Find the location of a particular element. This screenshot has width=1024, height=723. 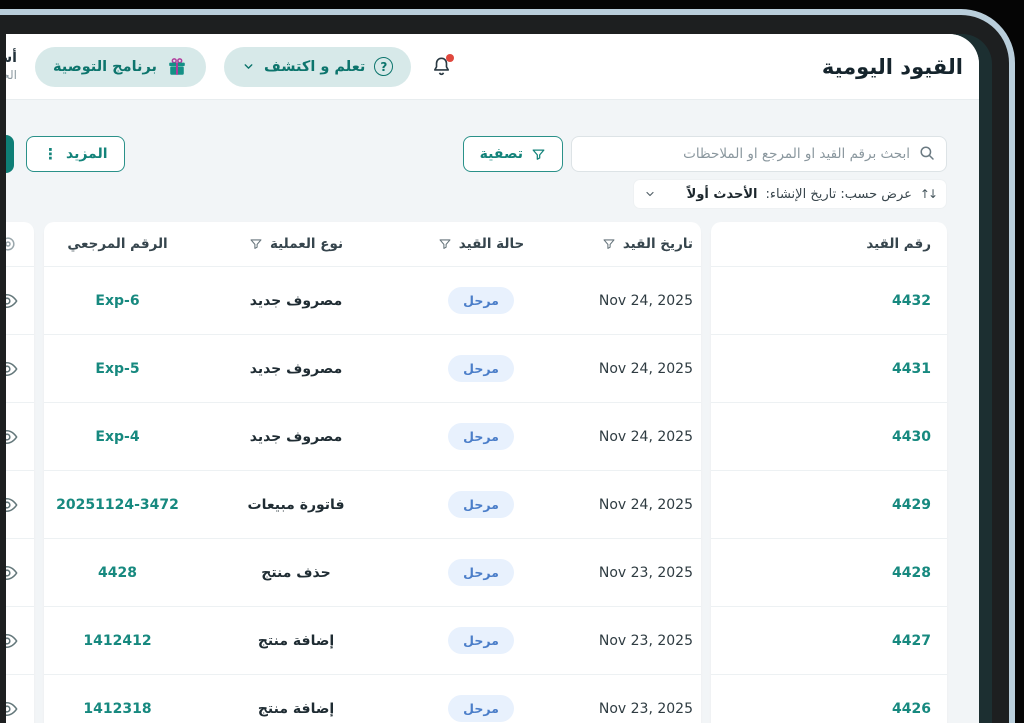

sort-row: ↓↑ عرض حسب: تاريخ الإنشاء: الأحدث أولاً is located at coordinates (476, 194).